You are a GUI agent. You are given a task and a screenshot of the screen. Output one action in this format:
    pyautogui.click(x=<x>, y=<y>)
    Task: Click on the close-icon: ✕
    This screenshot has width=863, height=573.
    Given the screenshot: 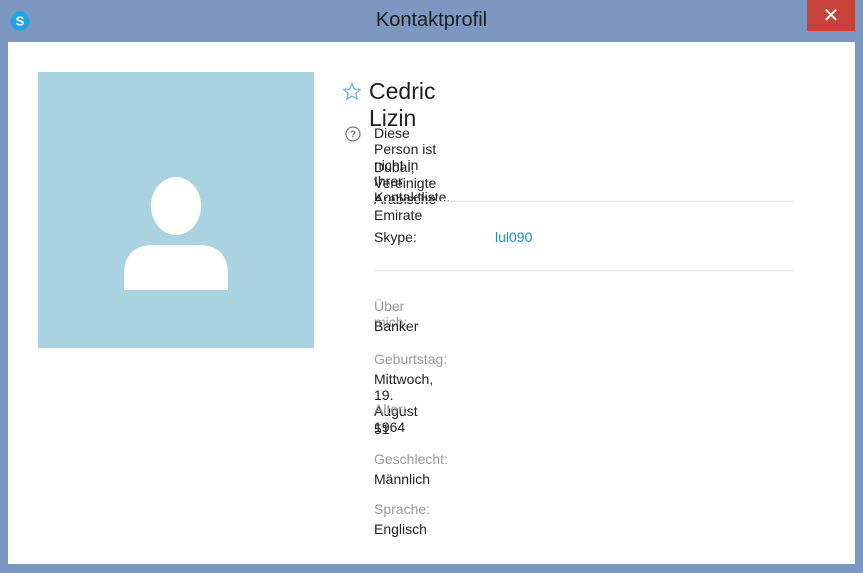 What is the action you would take?
    pyautogui.click(x=831, y=15)
    